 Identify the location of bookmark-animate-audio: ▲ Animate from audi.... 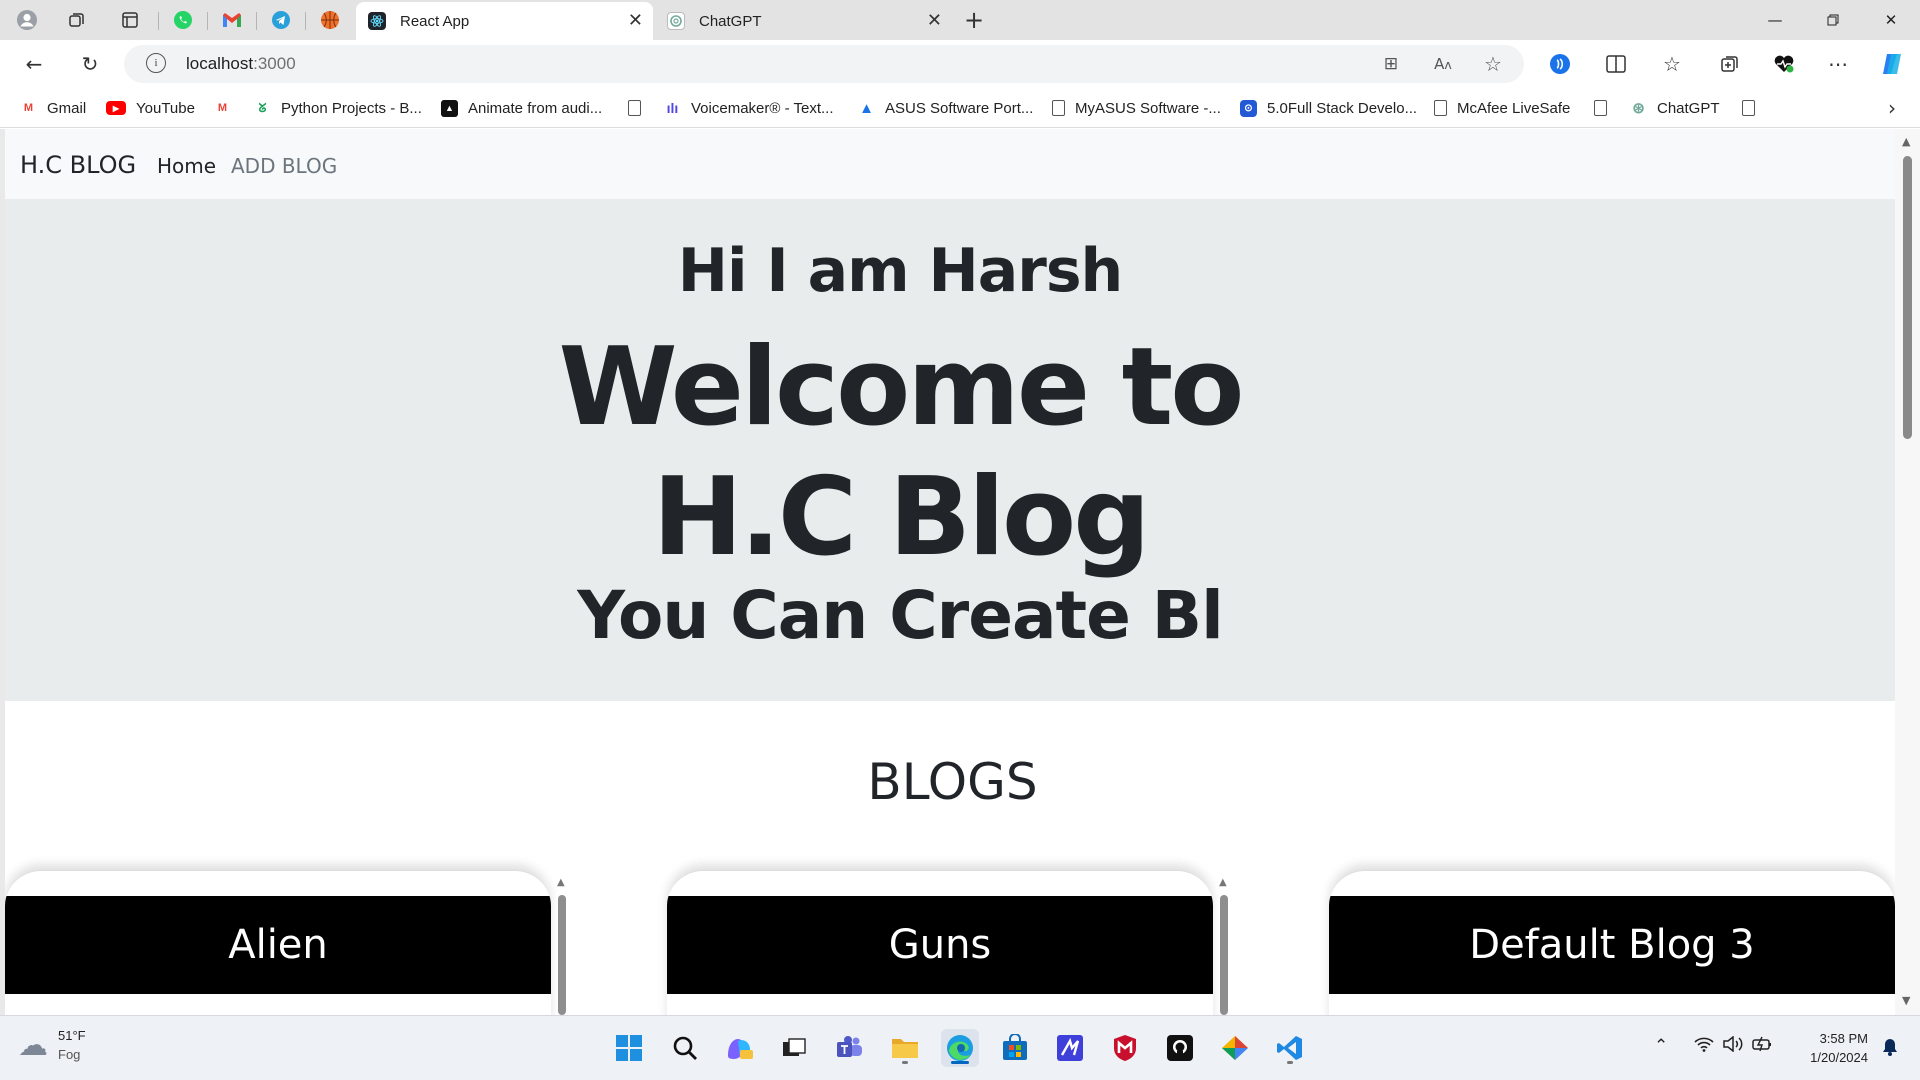
(521, 108).